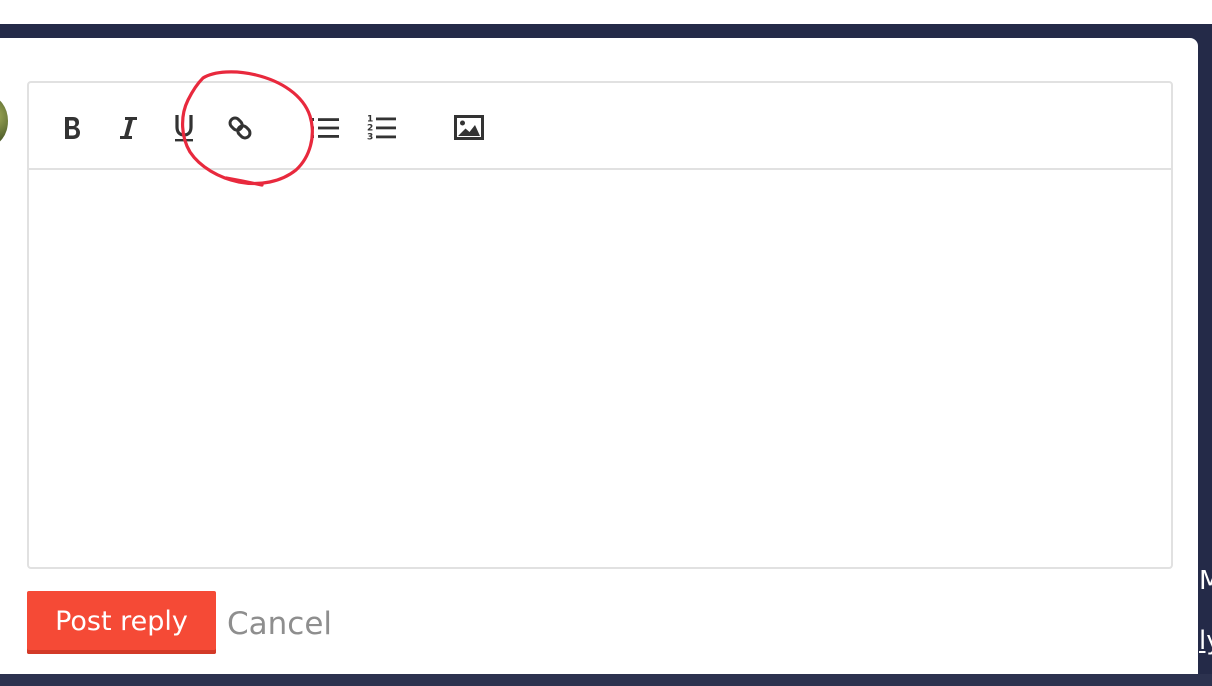 The width and height of the screenshot is (1212, 686). I want to click on italic-button, so click(128, 128).